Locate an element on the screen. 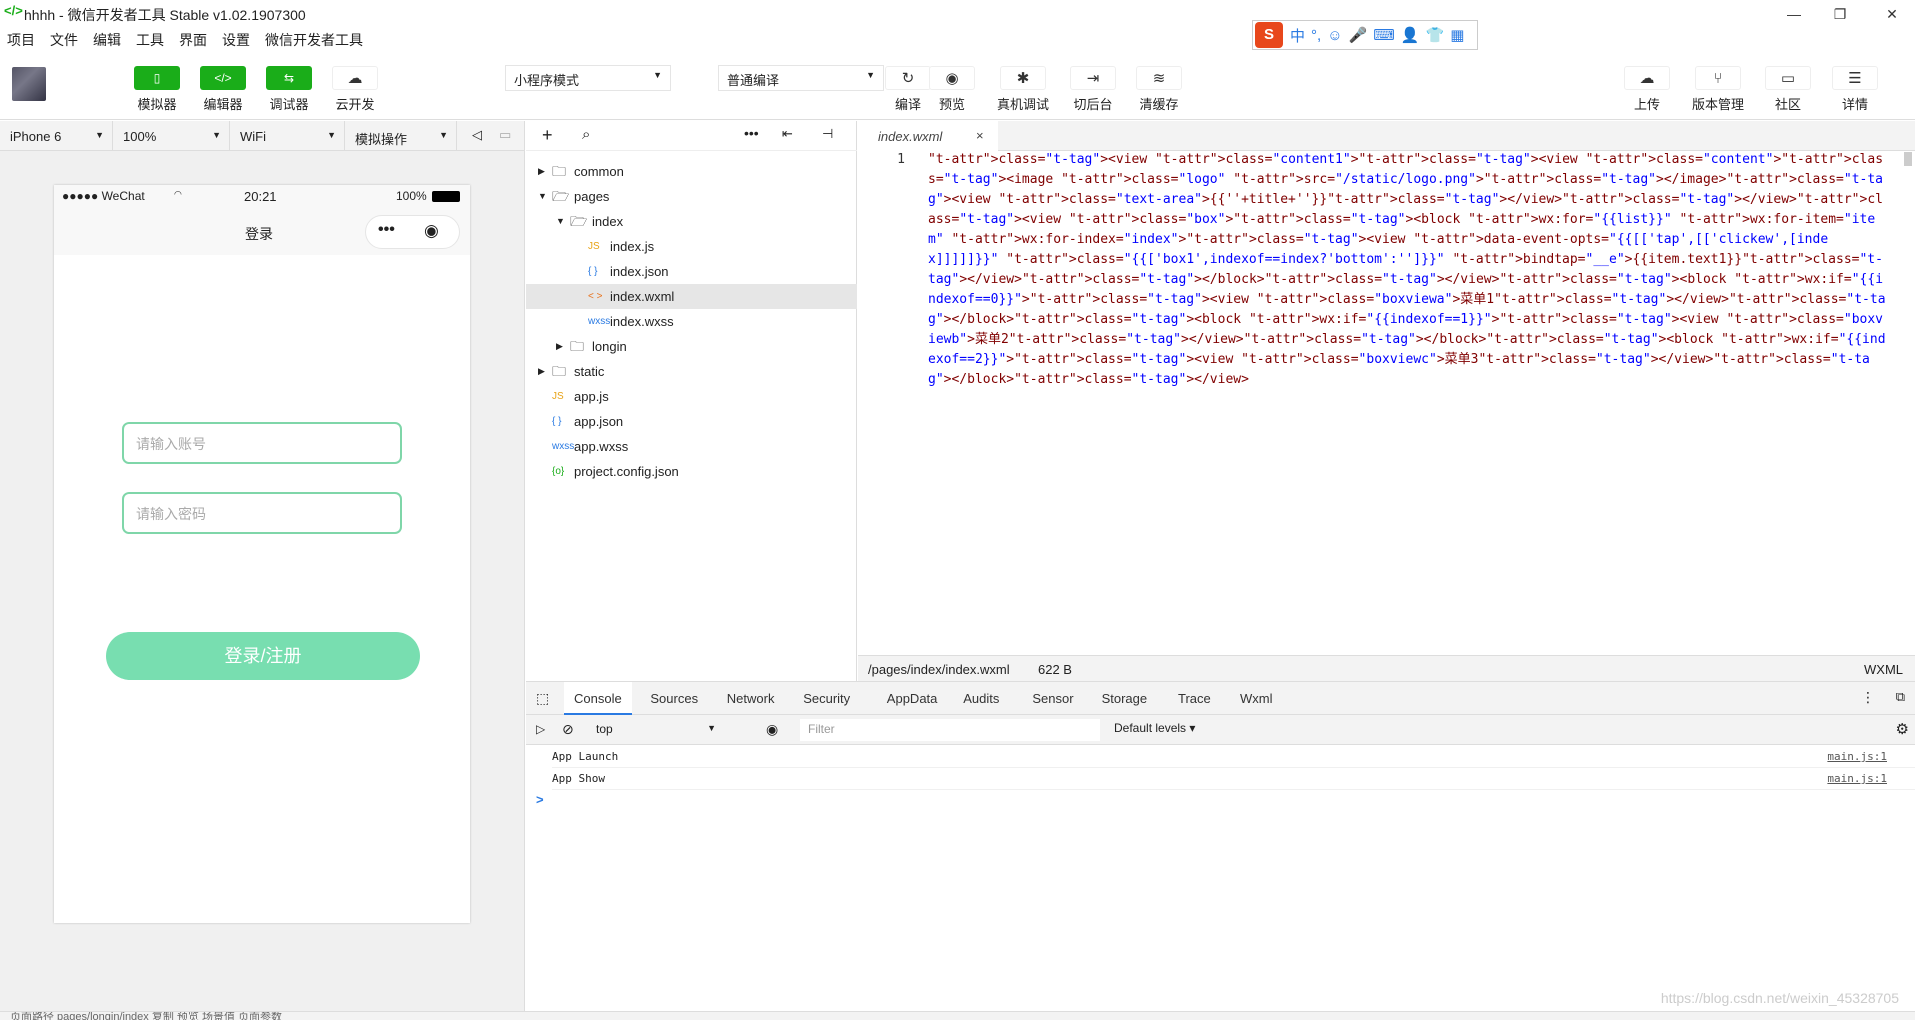 This screenshot has width=1915, height=1020. hide-panel-icon: ⊣ is located at coordinates (827, 134).